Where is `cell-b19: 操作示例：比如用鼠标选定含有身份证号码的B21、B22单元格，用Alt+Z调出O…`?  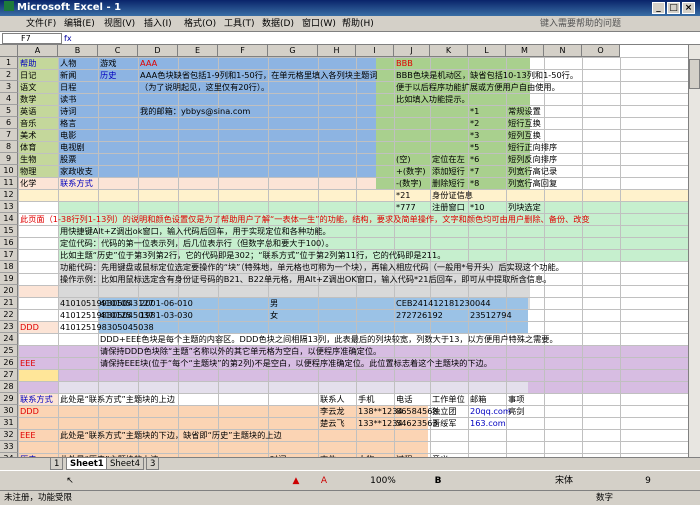 cell-b19: 操作示例：比如用鼠标选定含有身份证号码的B21、B22单元格，用Alt+Z调出O… is located at coordinates (305, 279).